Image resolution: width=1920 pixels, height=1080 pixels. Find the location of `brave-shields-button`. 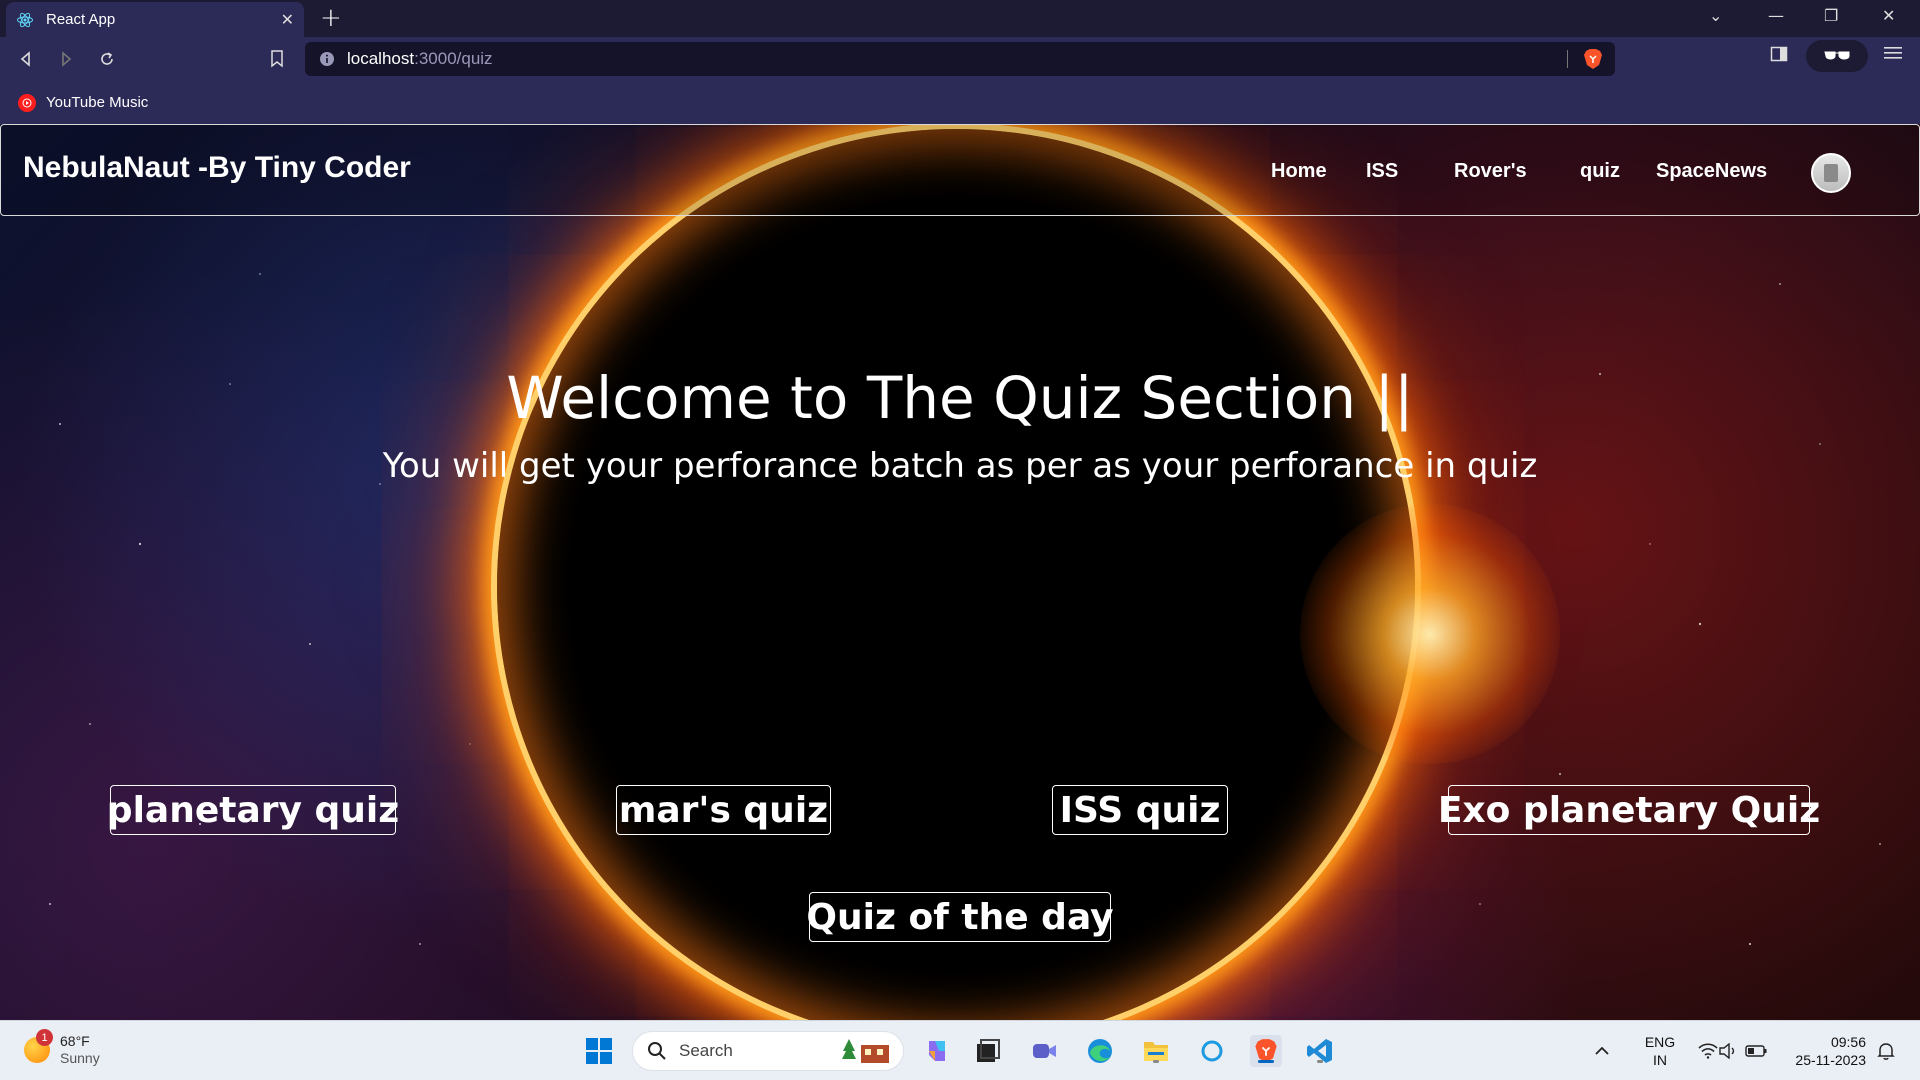

brave-shields-button is located at coordinates (1593, 61).